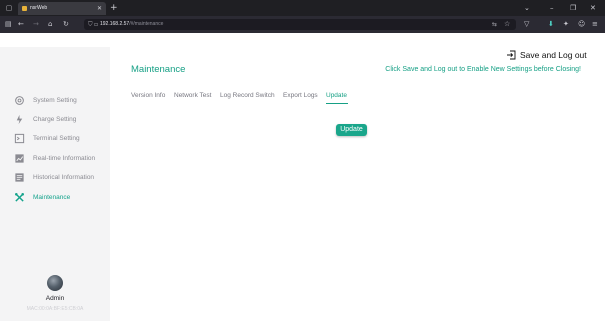 The width and height of the screenshot is (605, 321). I want to click on menu-icon: ≡, so click(595, 24).